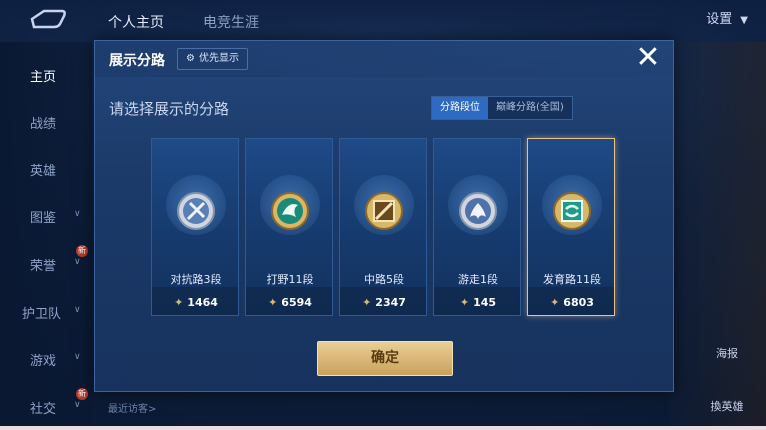  Describe the element at coordinates (744, 20) in the screenshot. I see `caret-down-icon: ▼` at that location.